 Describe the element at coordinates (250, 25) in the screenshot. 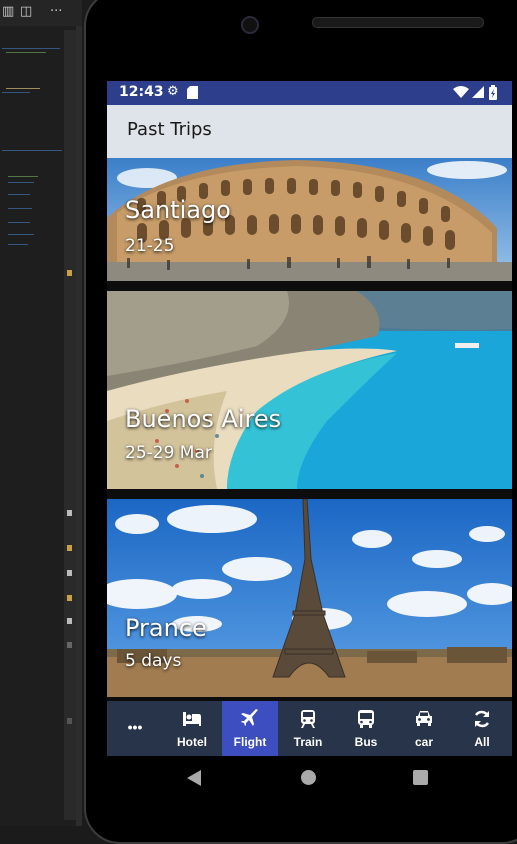

I see `front-camera` at that location.